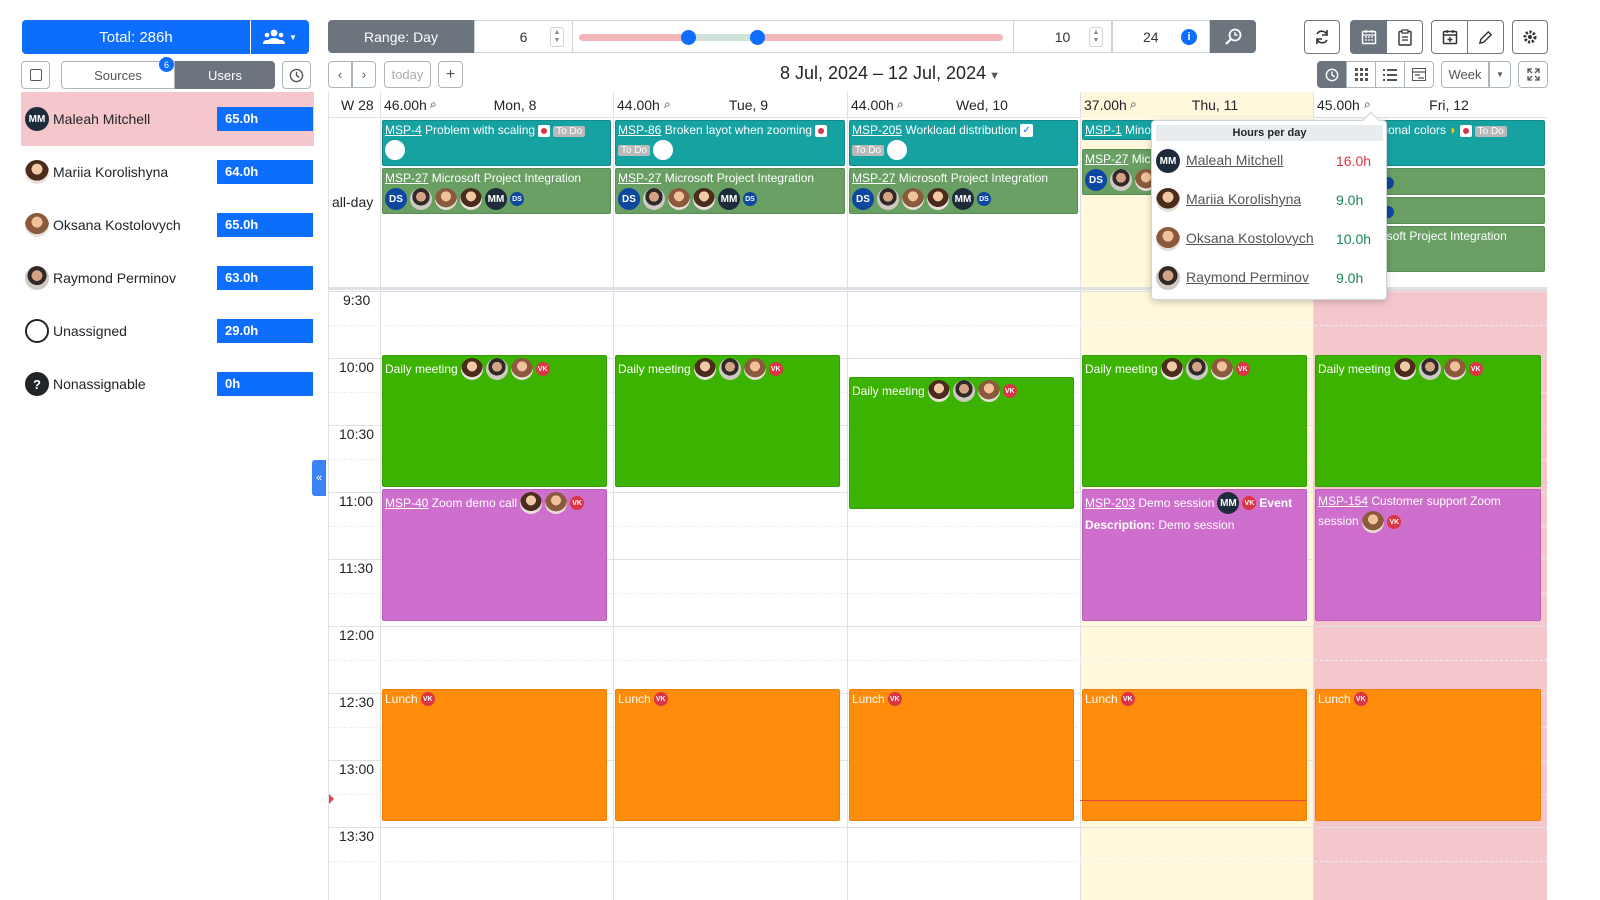  What do you see at coordinates (407, 74) in the screenshot?
I see `today-button: today` at bounding box center [407, 74].